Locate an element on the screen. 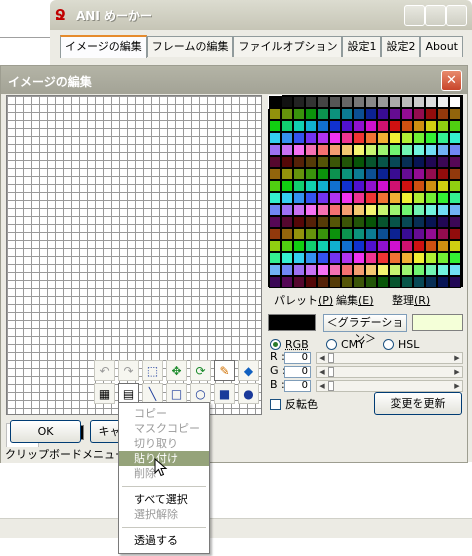  arrange-menu: 整理(R) is located at coordinates (411, 300).